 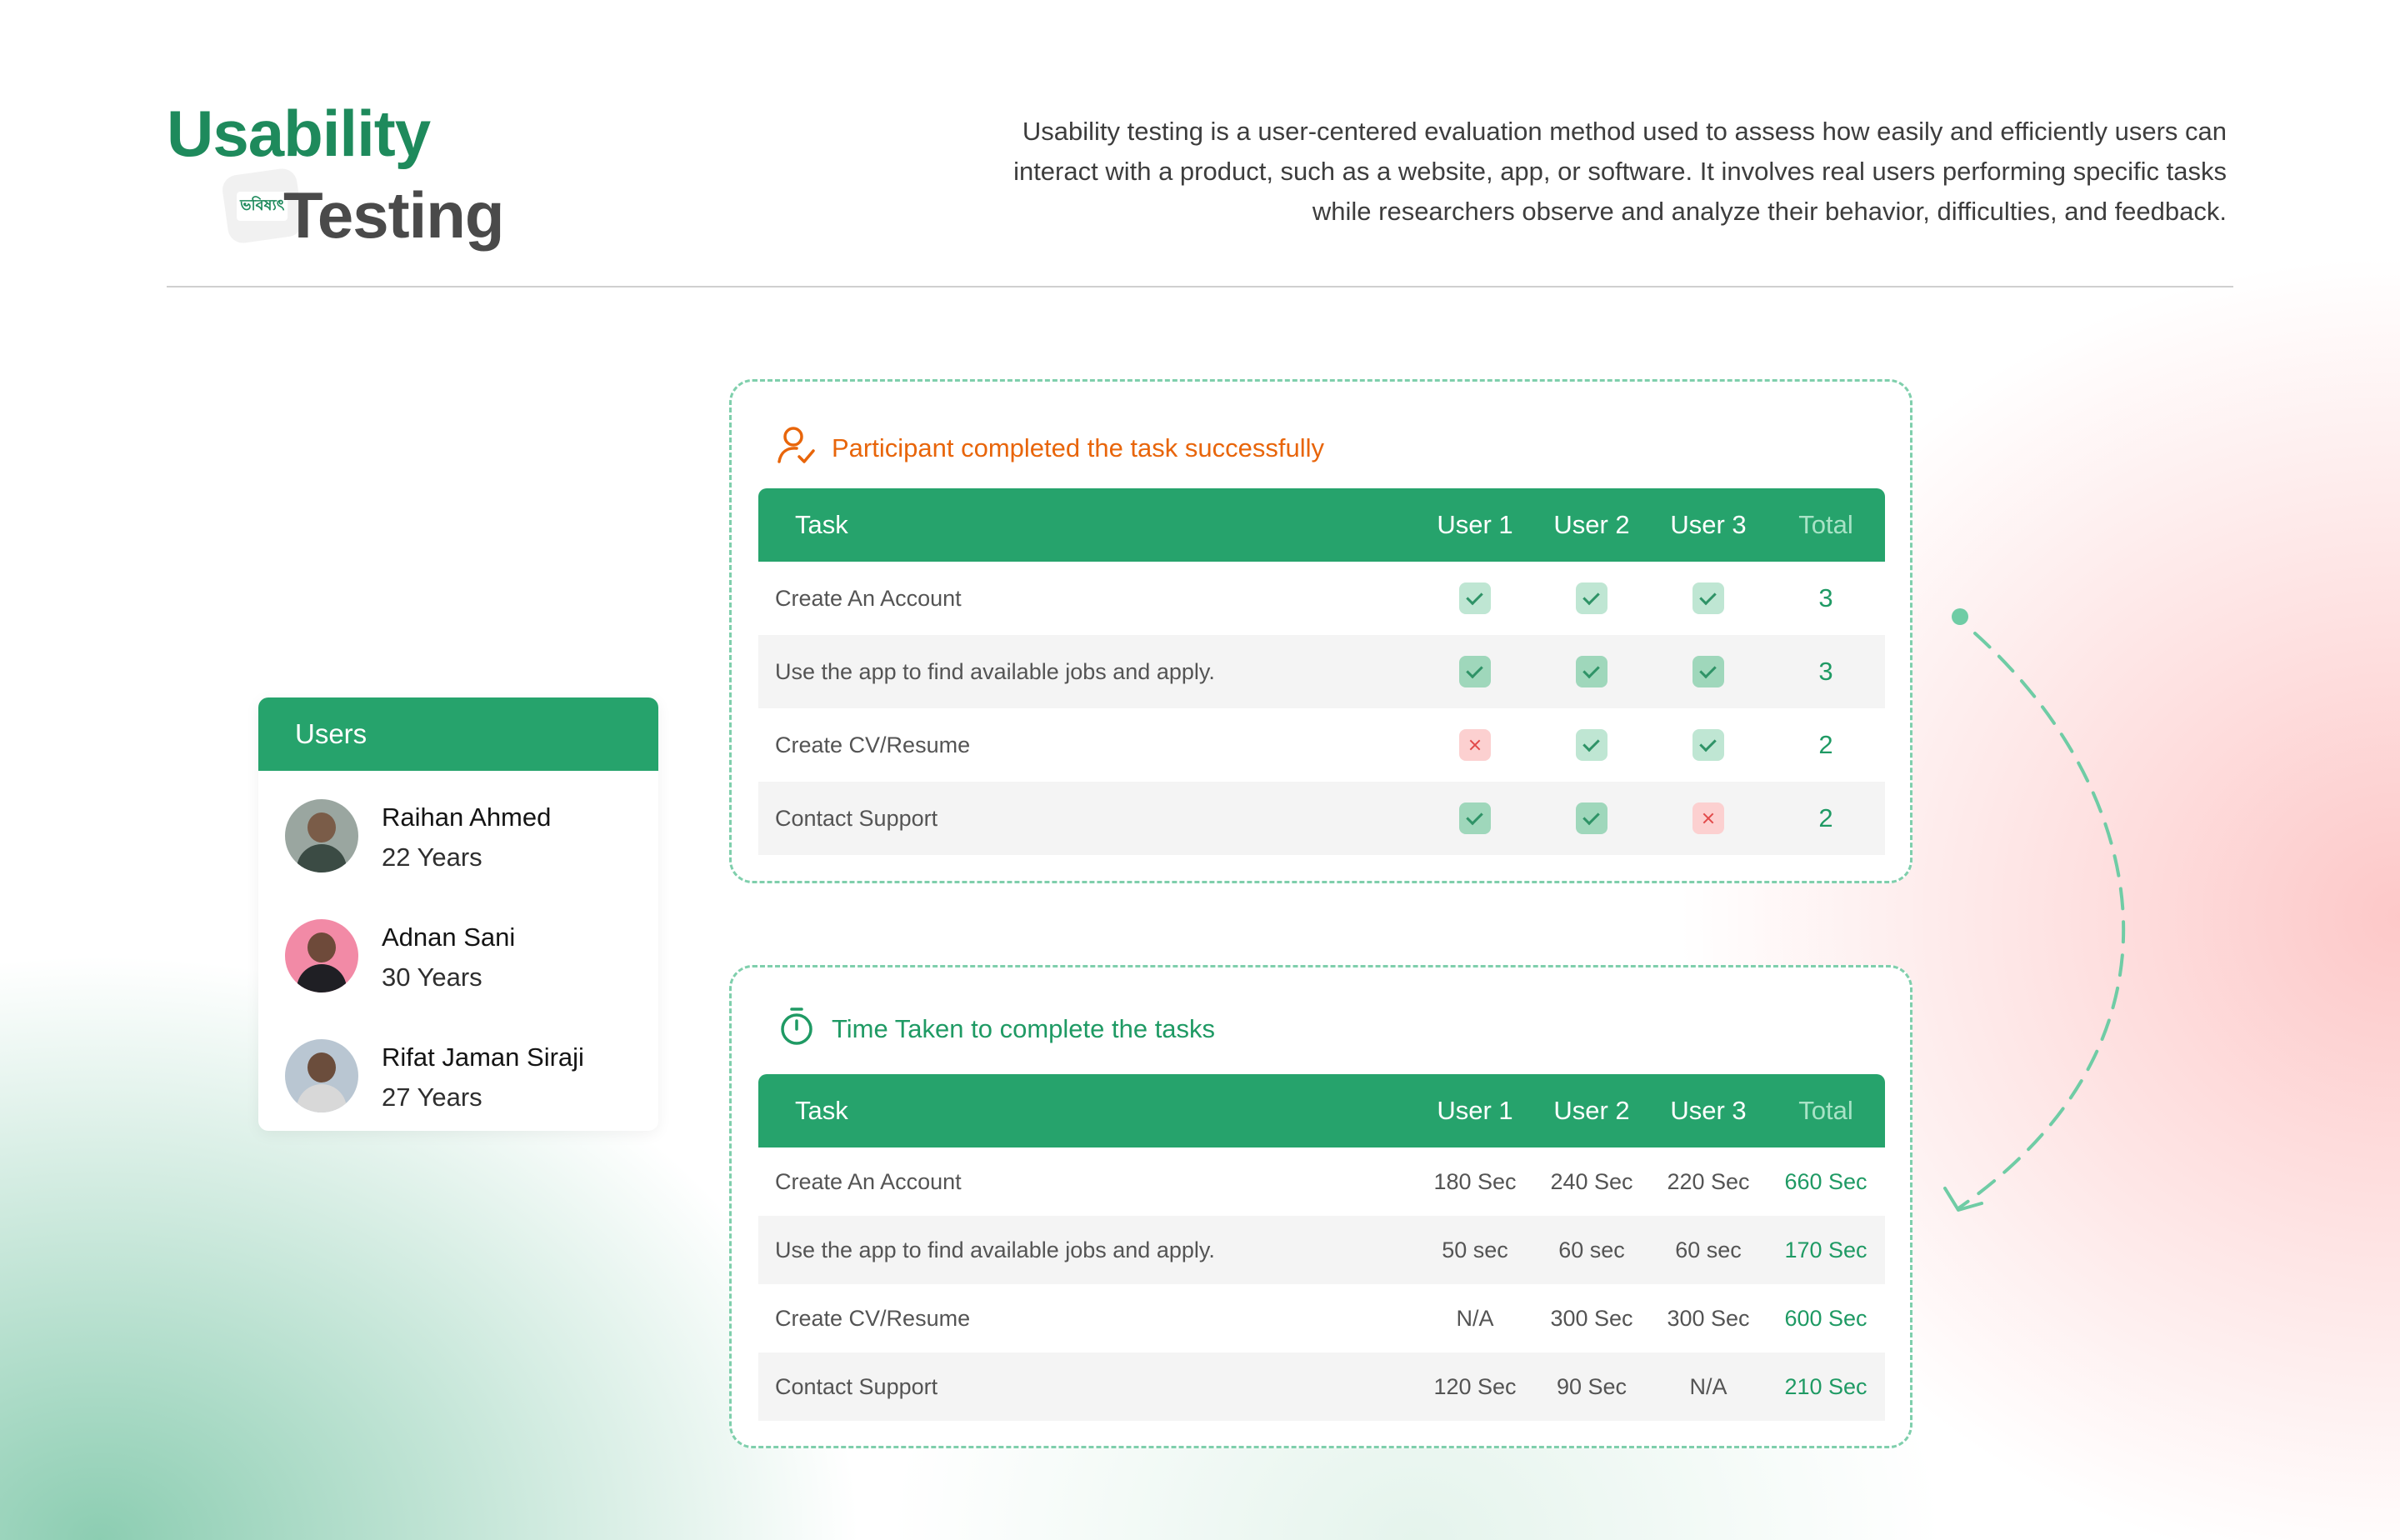 What do you see at coordinates (262, 206) in the screenshot?
I see `brand-logo-text: ভবিষ্যৎ` at bounding box center [262, 206].